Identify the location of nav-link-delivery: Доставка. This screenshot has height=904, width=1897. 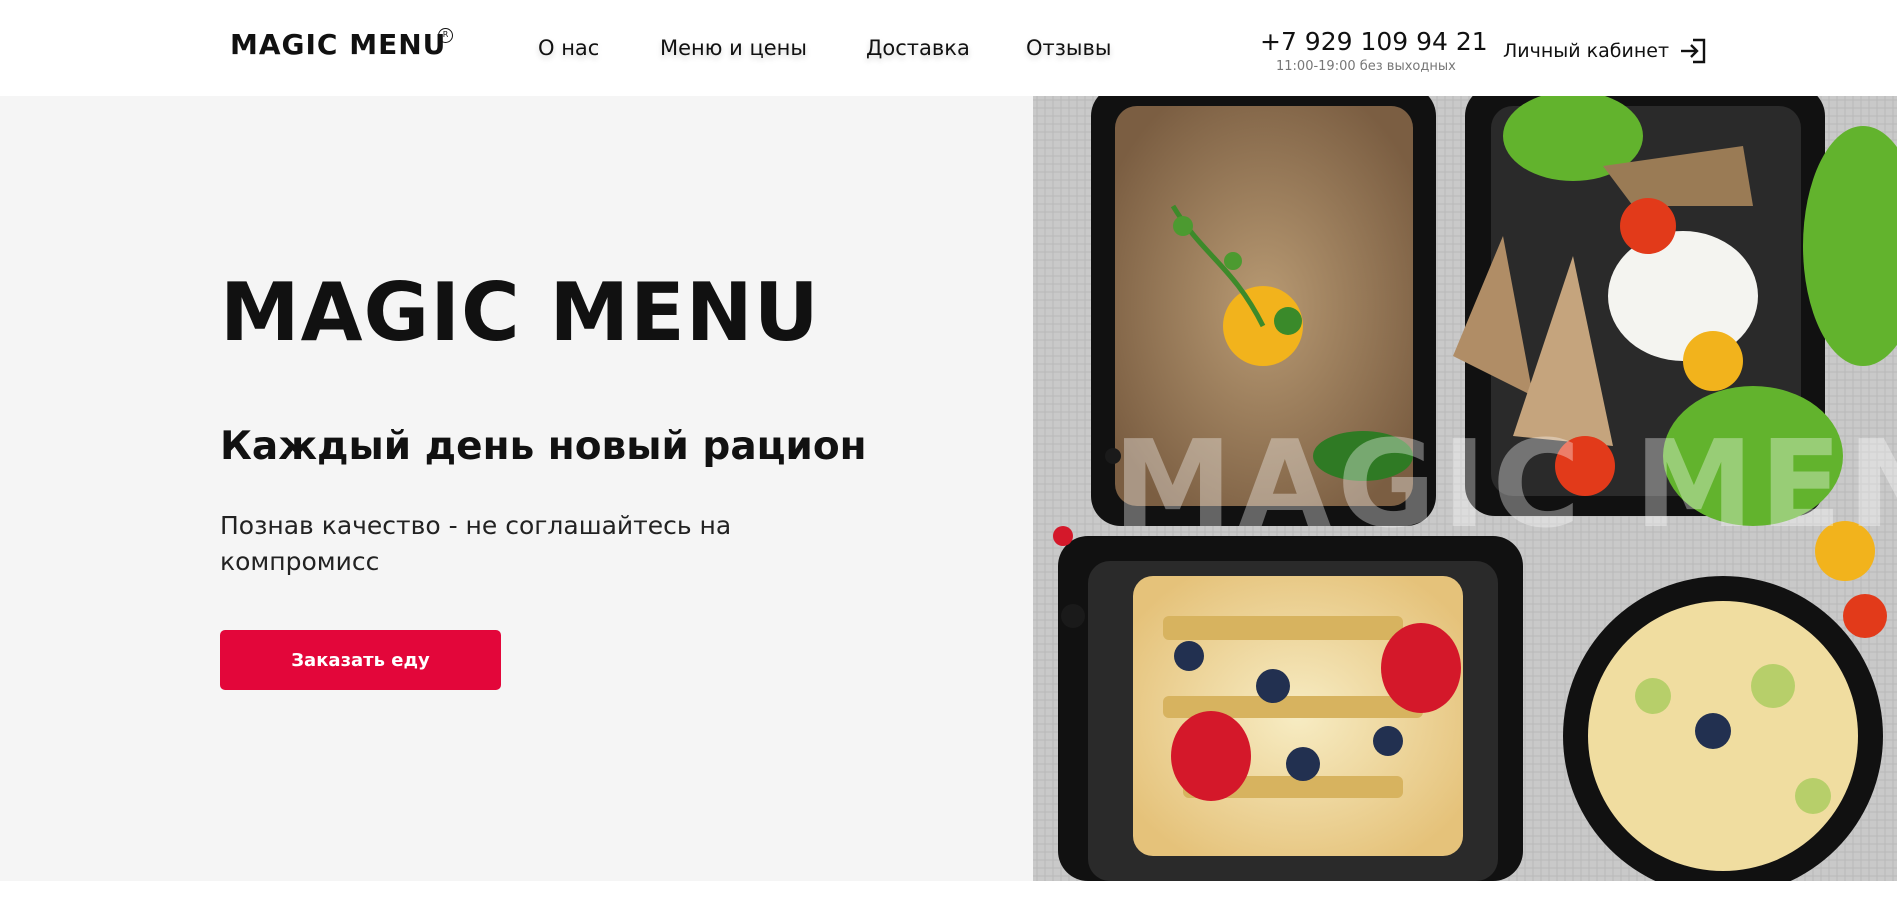
(918, 48).